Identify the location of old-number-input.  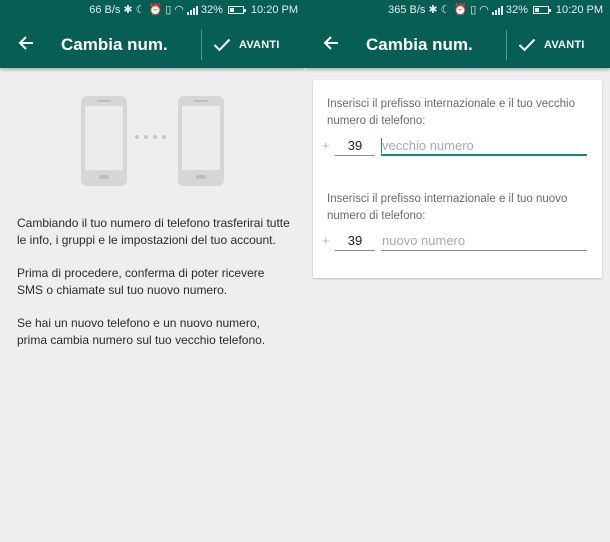
(484, 146).